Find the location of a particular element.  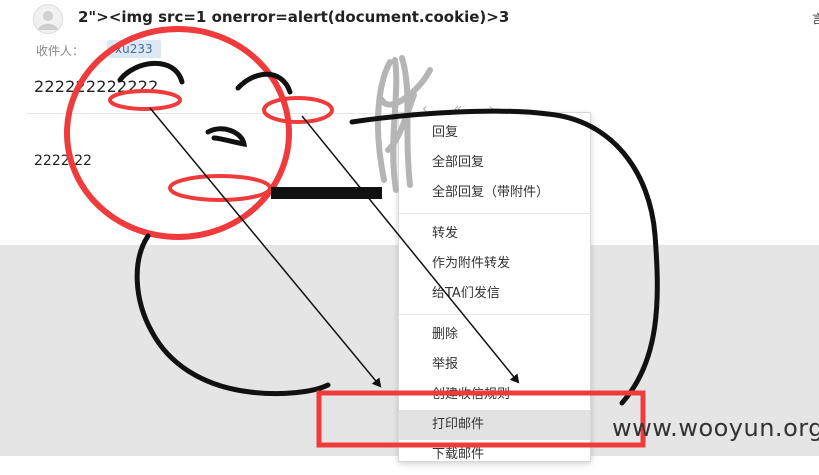

email-body: 2222.22 is located at coordinates (63, 161).